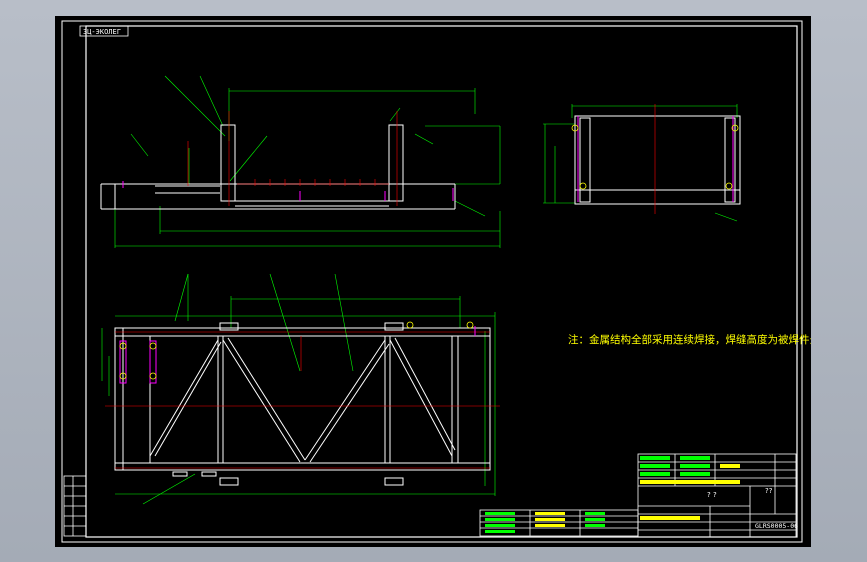  What do you see at coordinates (776, 526) in the screenshot?
I see `drawing-number: GLRS0005-06` at bounding box center [776, 526].